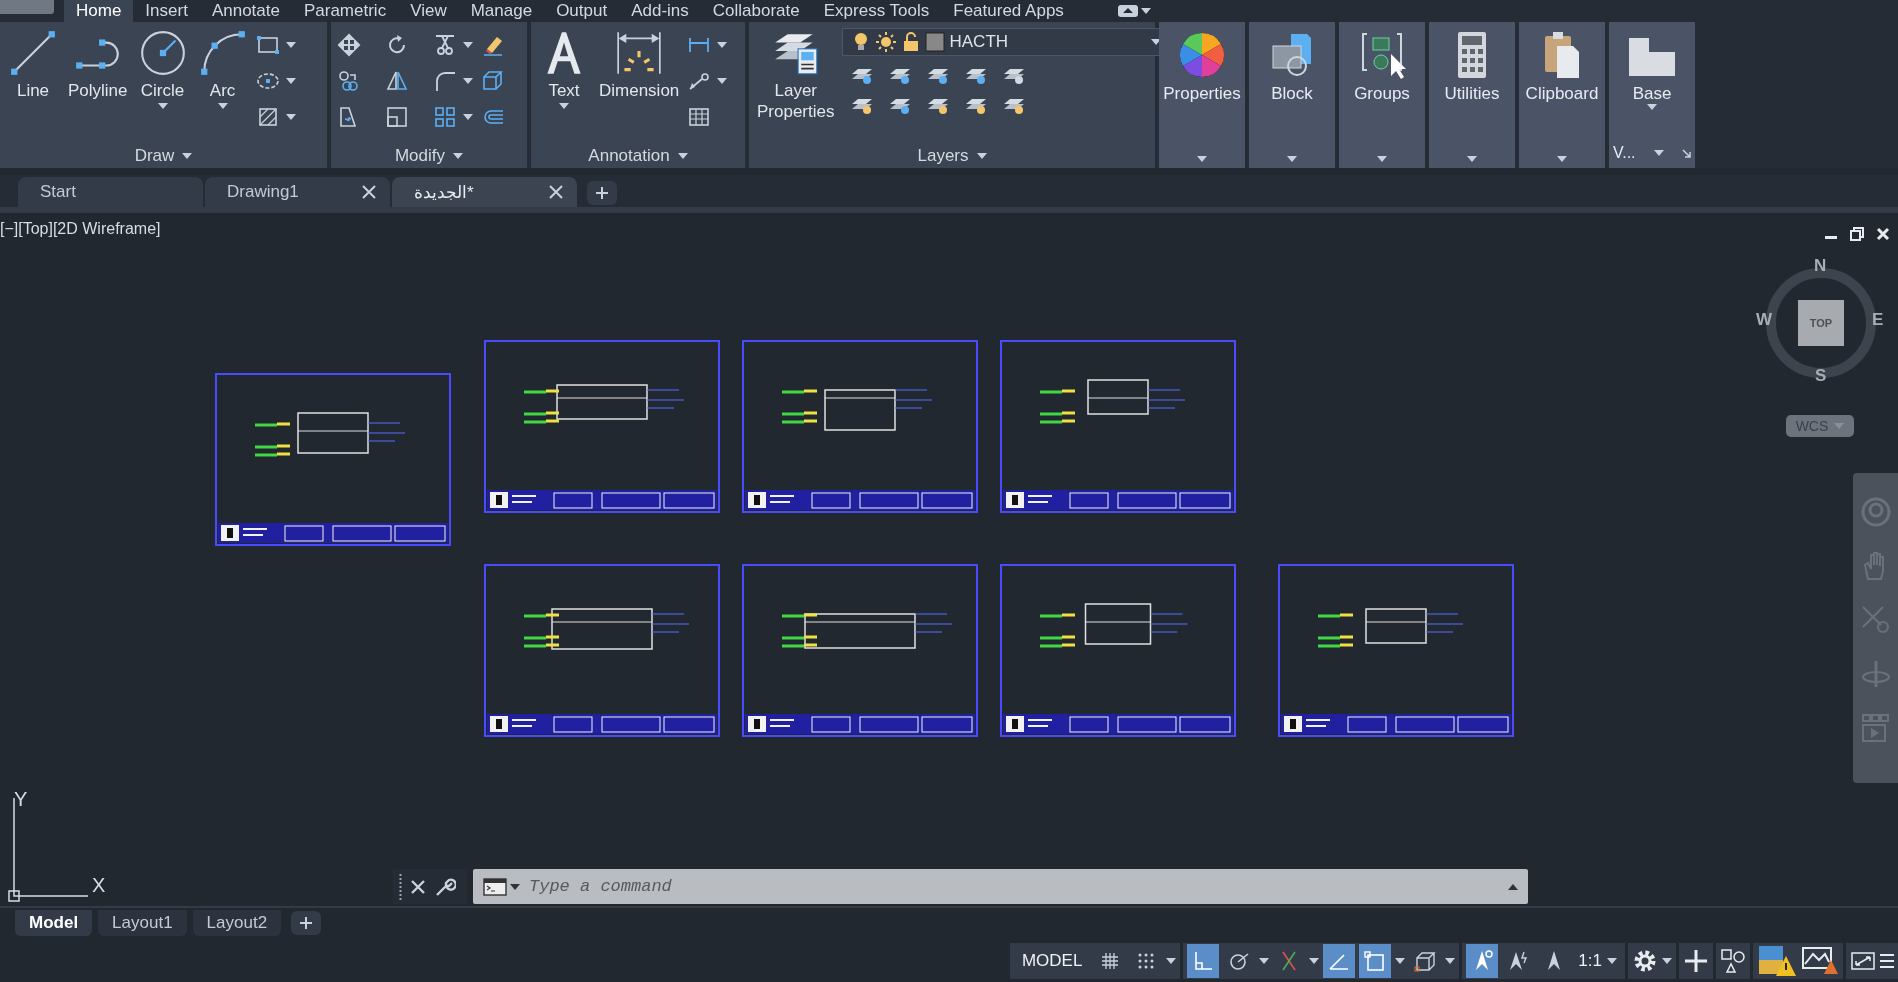 Image resolution: width=1898 pixels, height=982 pixels. What do you see at coordinates (445, 81) in the screenshot?
I see `fillet-icon` at bounding box center [445, 81].